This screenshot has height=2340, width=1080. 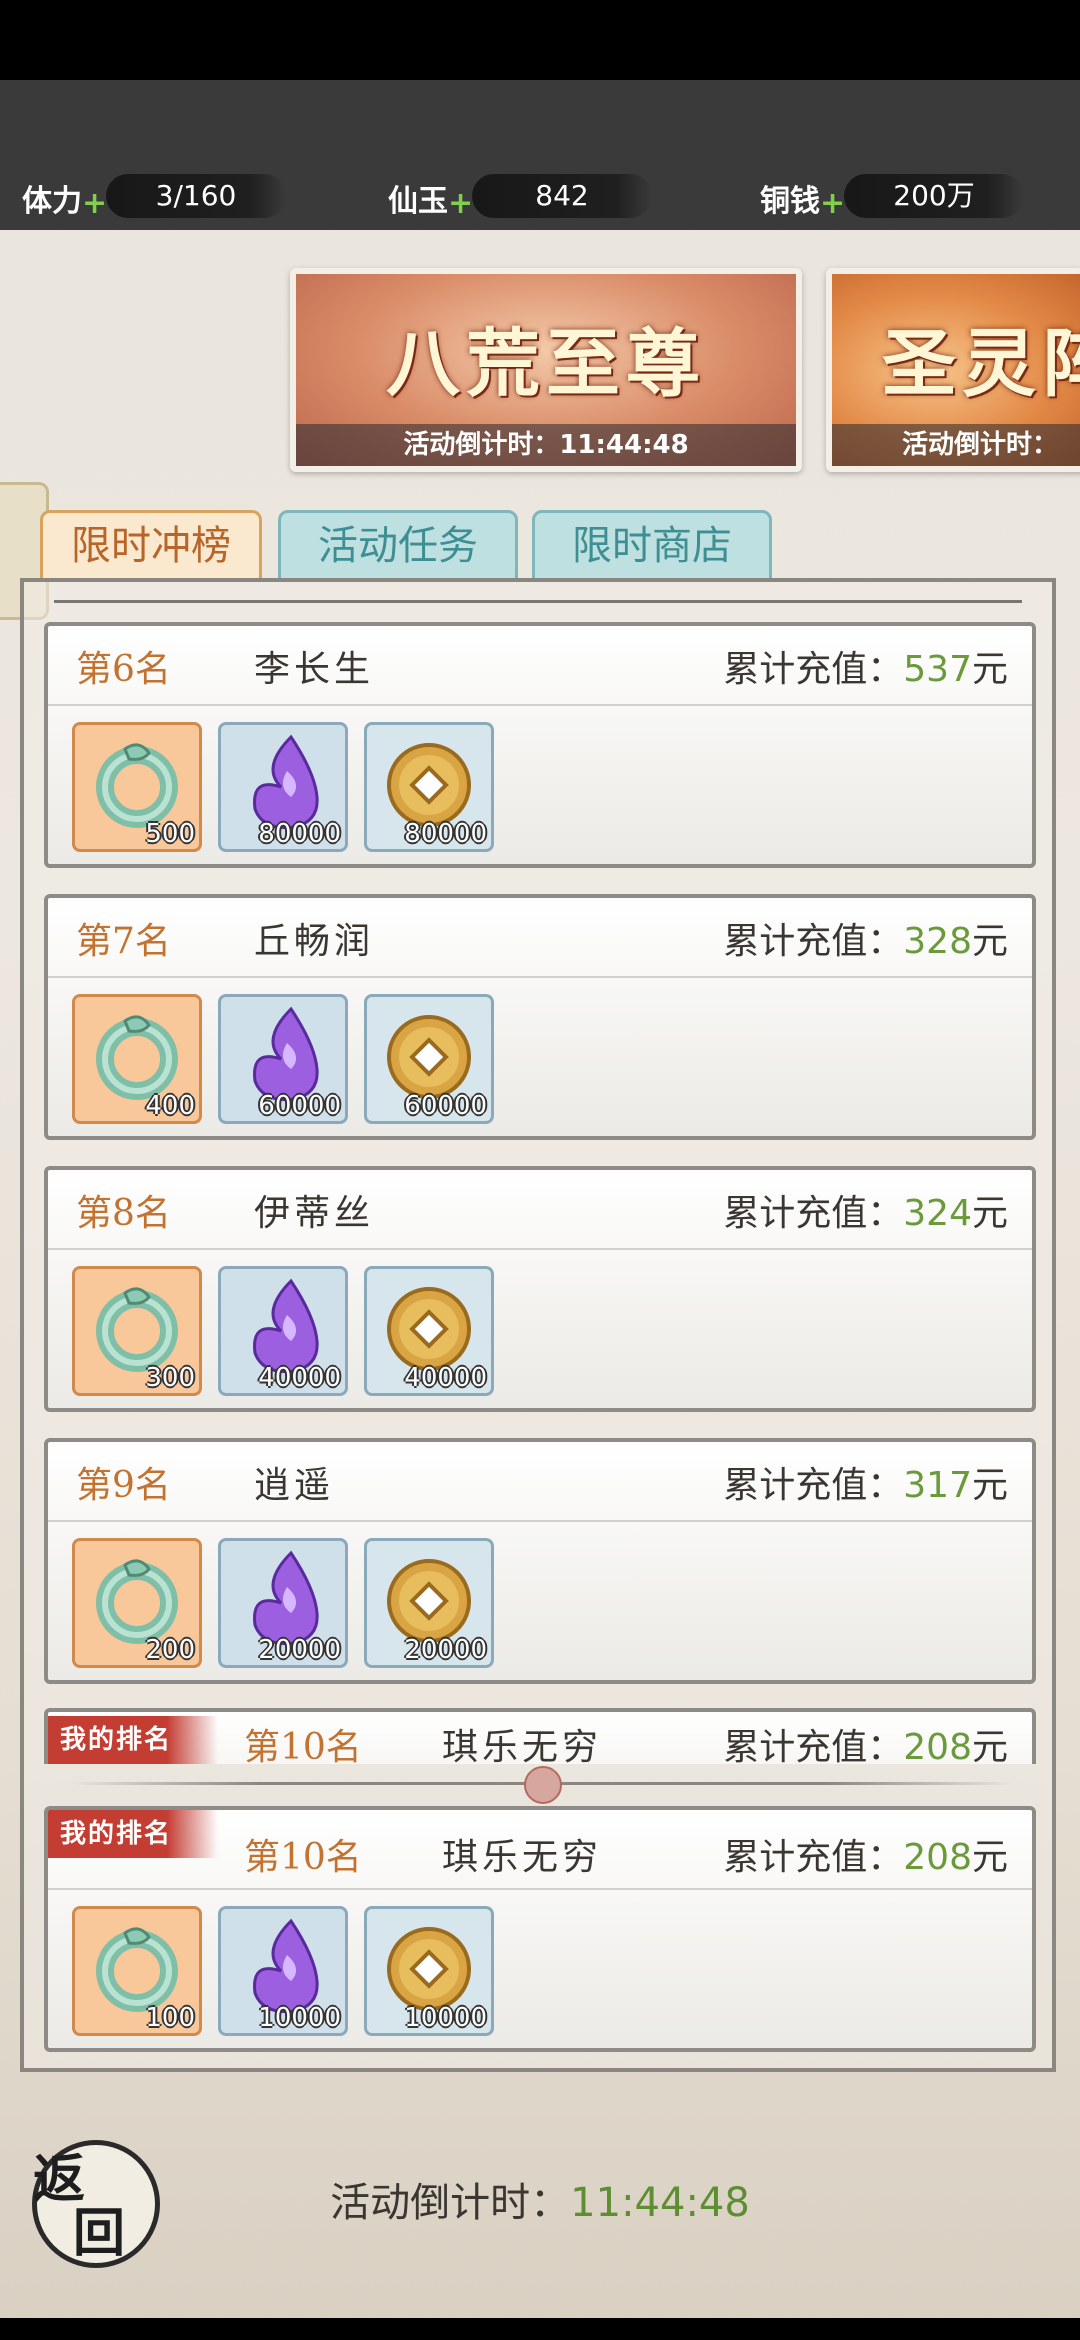 What do you see at coordinates (299, 834) in the screenshot?
I see `reward-quantity: 80000` at bounding box center [299, 834].